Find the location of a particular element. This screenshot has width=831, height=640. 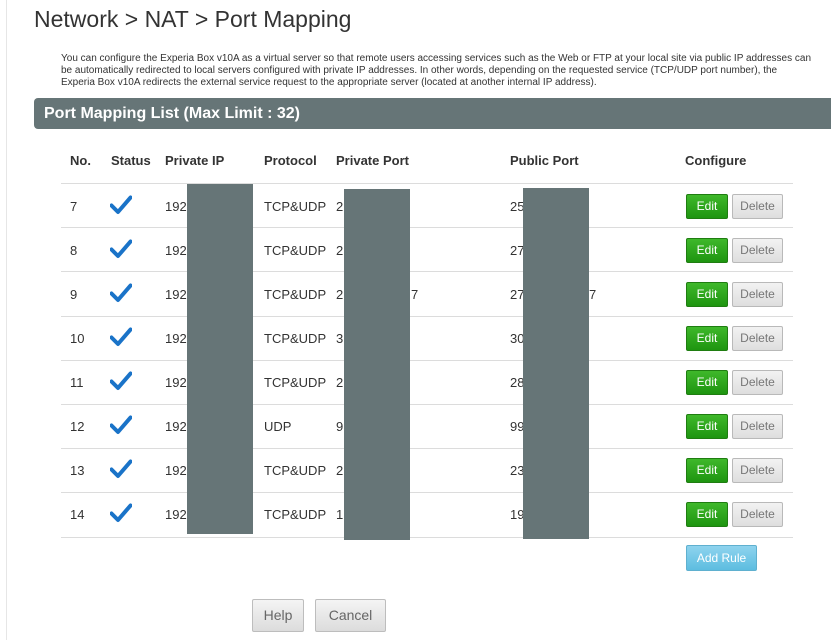

protocol: UDP is located at coordinates (278, 426).